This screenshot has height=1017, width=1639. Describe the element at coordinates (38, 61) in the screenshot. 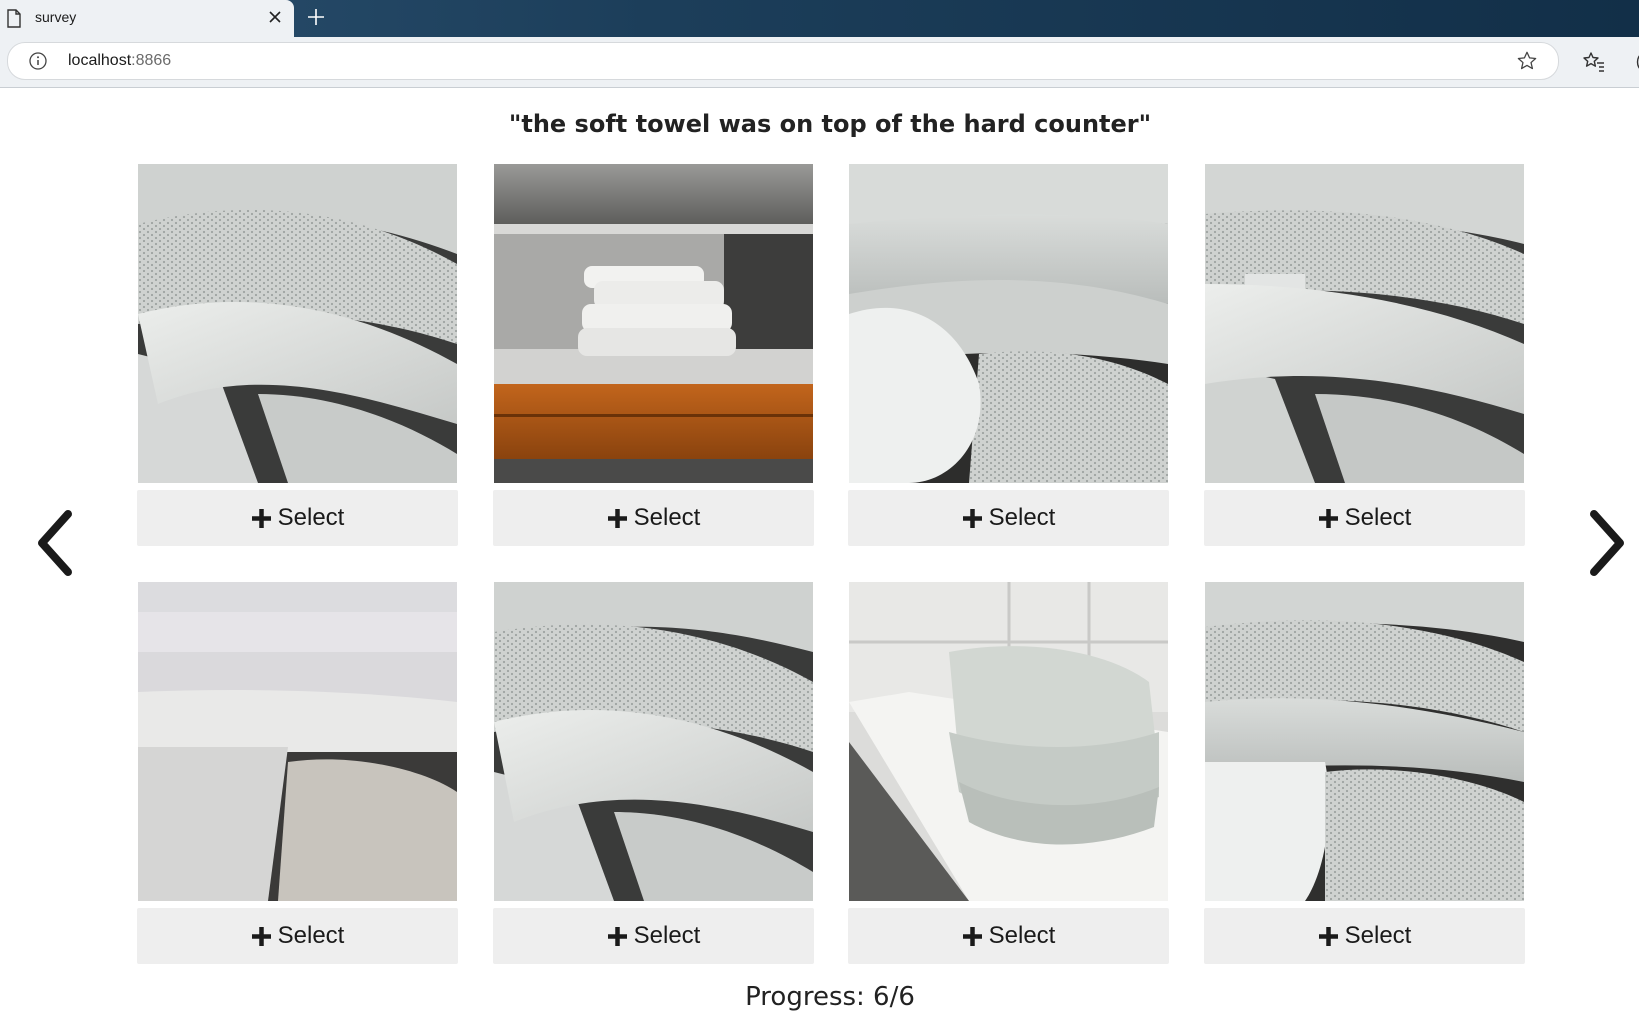

I see `info-icon` at that location.